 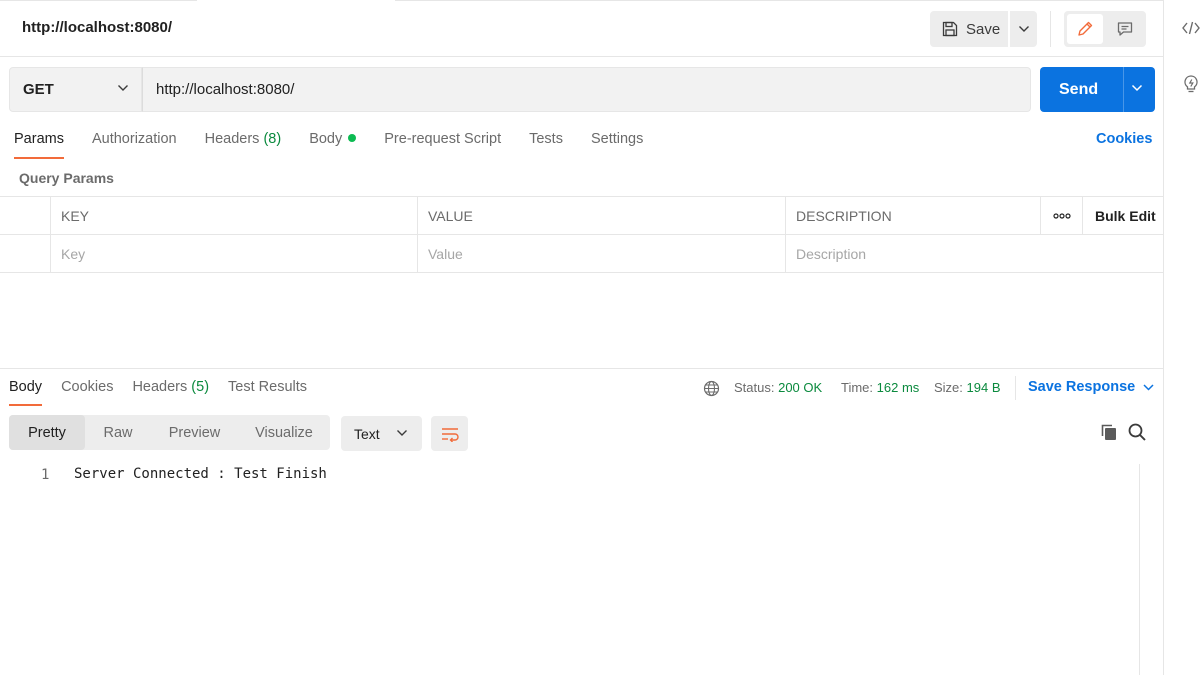 What do you see at coordinates (1137, 432) in the screenshot?
I see `search-icon` at bounding box center [1137, 432].